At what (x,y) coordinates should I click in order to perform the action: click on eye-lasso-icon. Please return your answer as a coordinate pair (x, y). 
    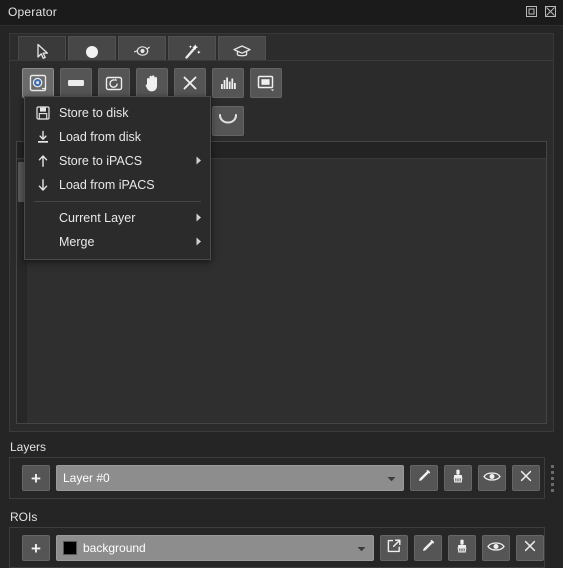
    Looking at the image, I should click on (142, 51).